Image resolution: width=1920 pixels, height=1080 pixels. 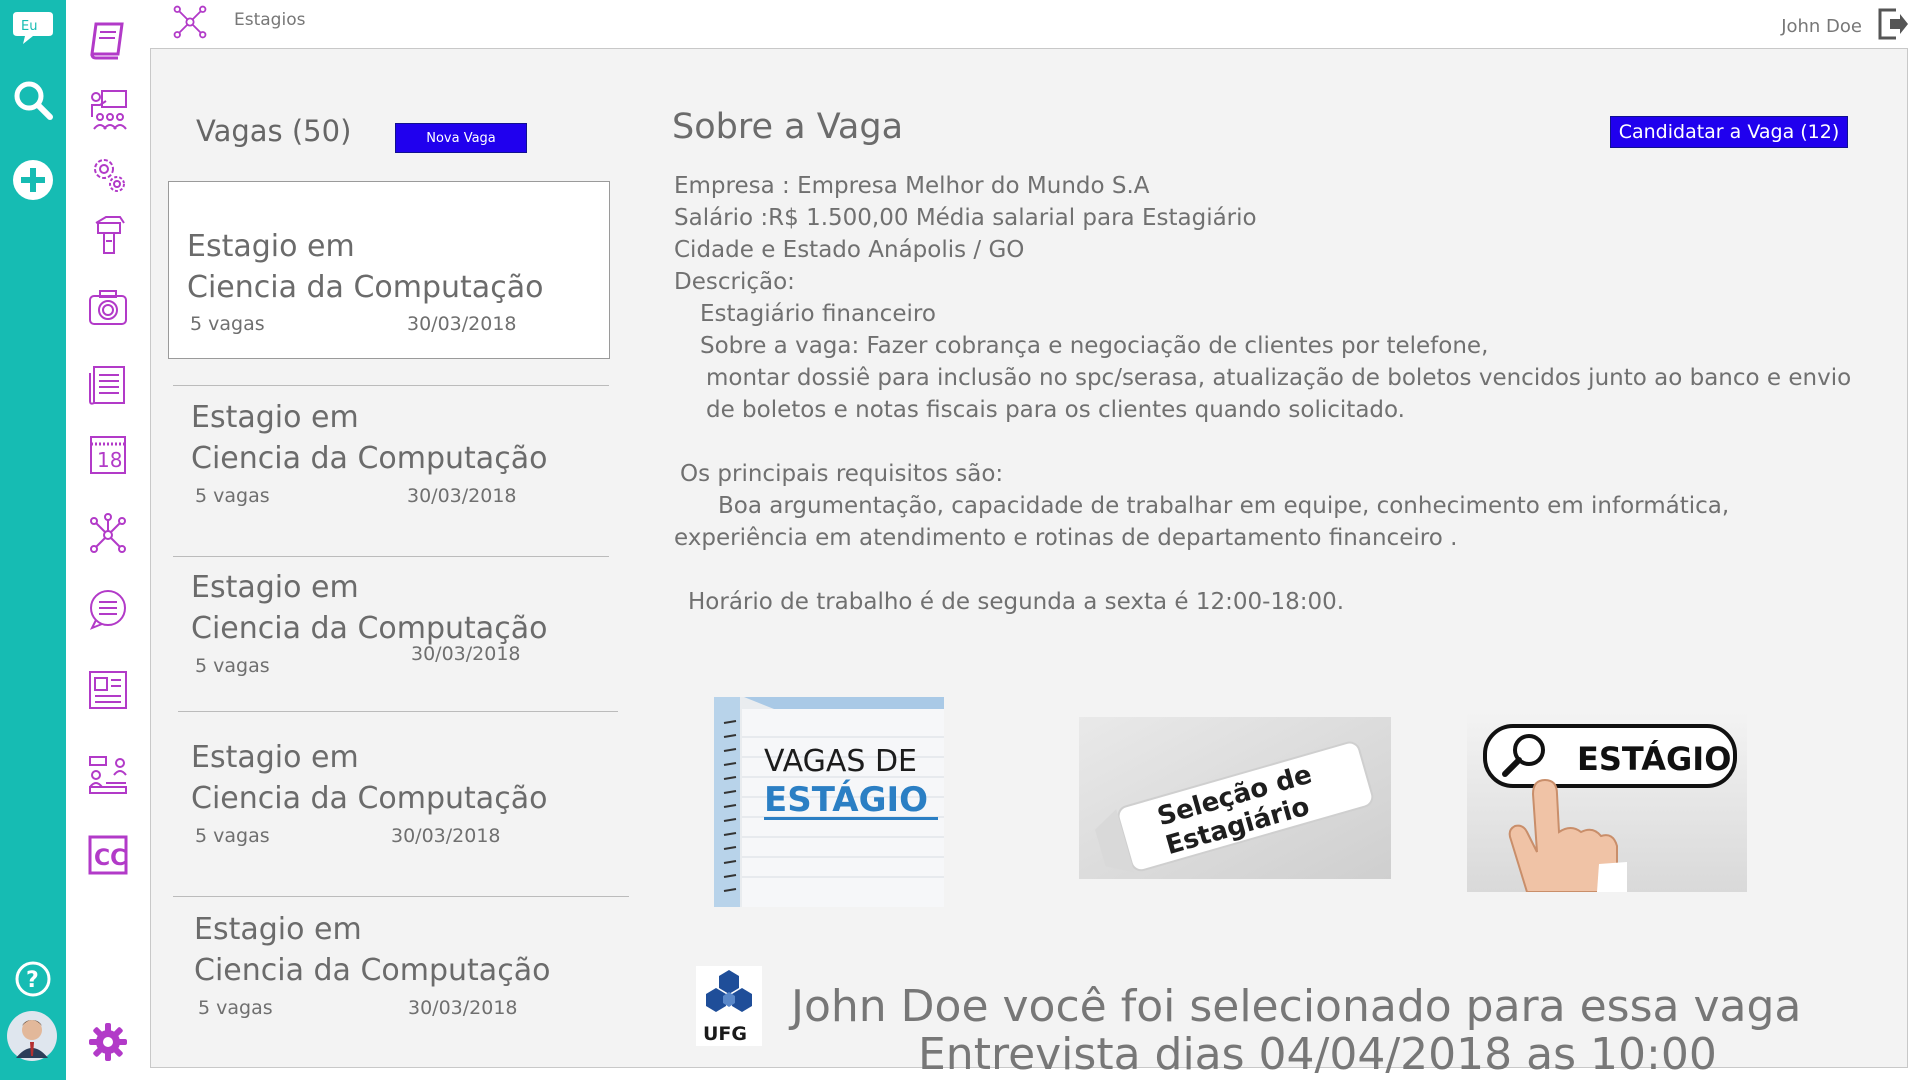 What do you see at coordinates (842, 474) in the screenshot?
I see `requirements-label: Os principais requisitos são:` at bounding box center [842, 474].